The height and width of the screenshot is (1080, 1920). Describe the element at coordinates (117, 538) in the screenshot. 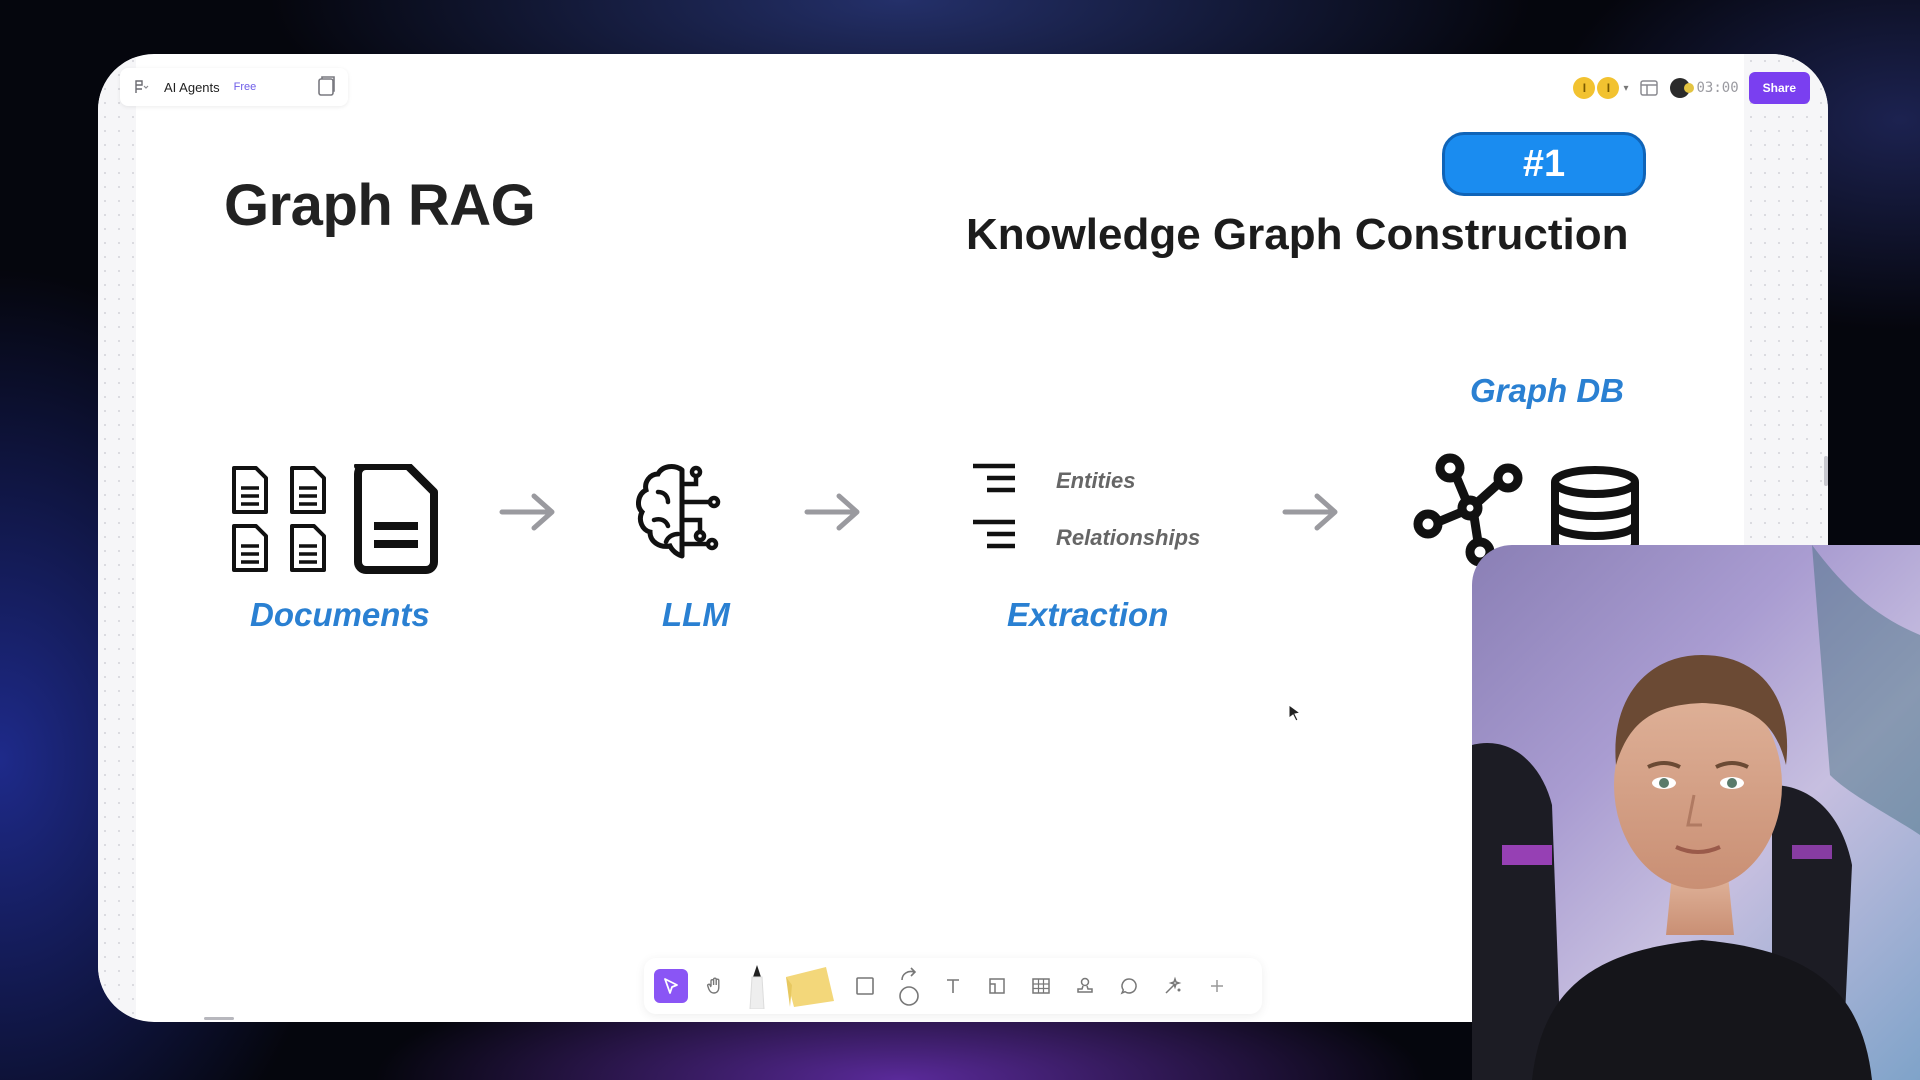

I see `canvas-grid-left` at that location.